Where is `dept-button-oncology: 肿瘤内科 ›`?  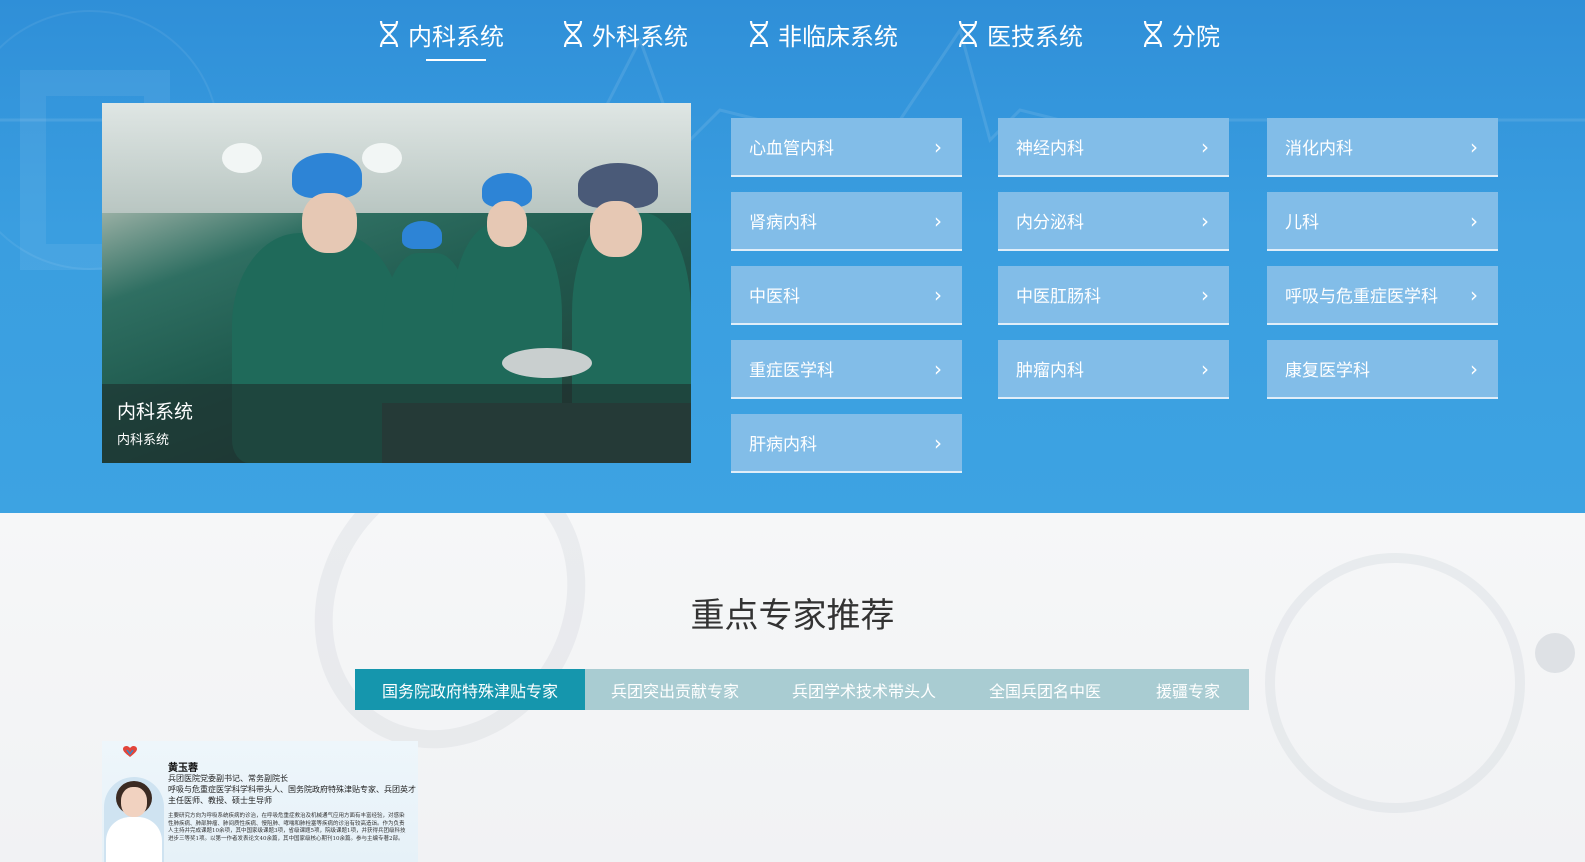 dept-button-oncology: 肿瘤内科 › is located at coordinates (1113, 369).